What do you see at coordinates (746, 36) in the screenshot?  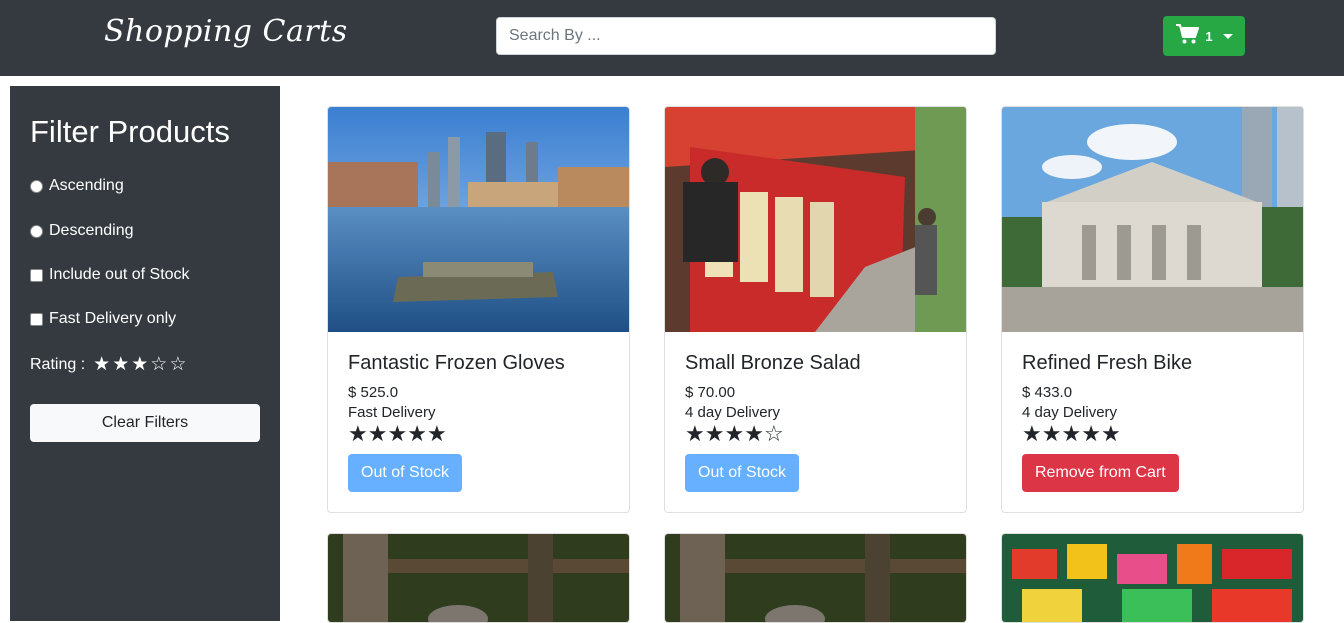 I see `search-input` at bounding box center [746, 36].